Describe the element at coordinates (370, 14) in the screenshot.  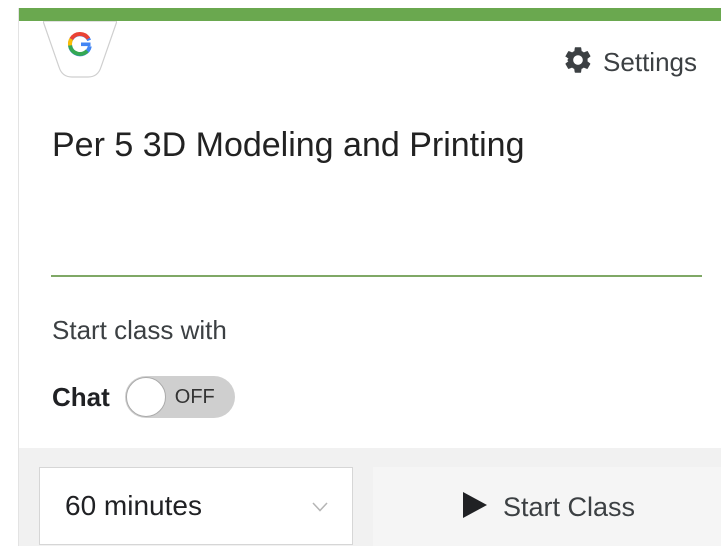
I see `accent-bar` at that location.